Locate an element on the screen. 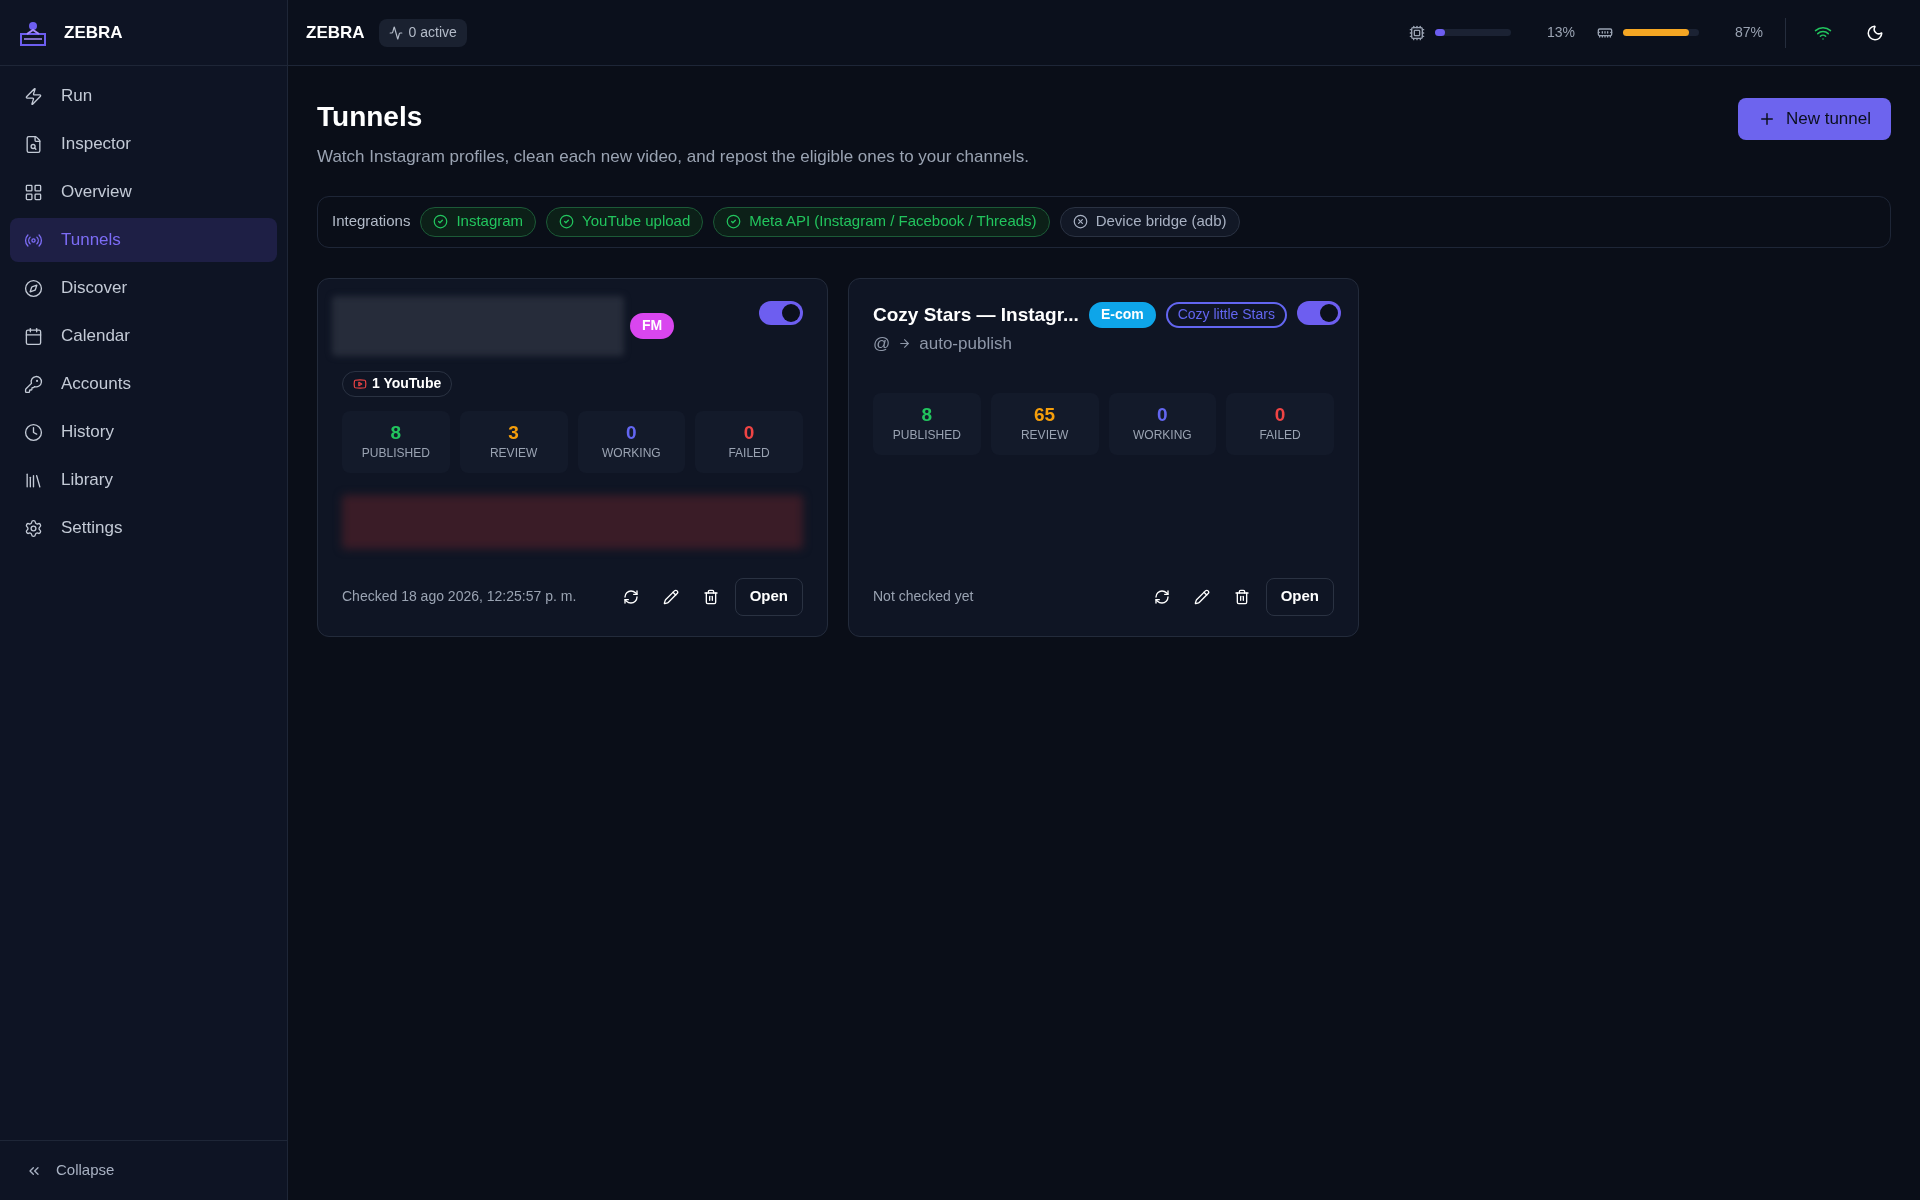  nav-item: Overview is located at coordinates (143, 192).